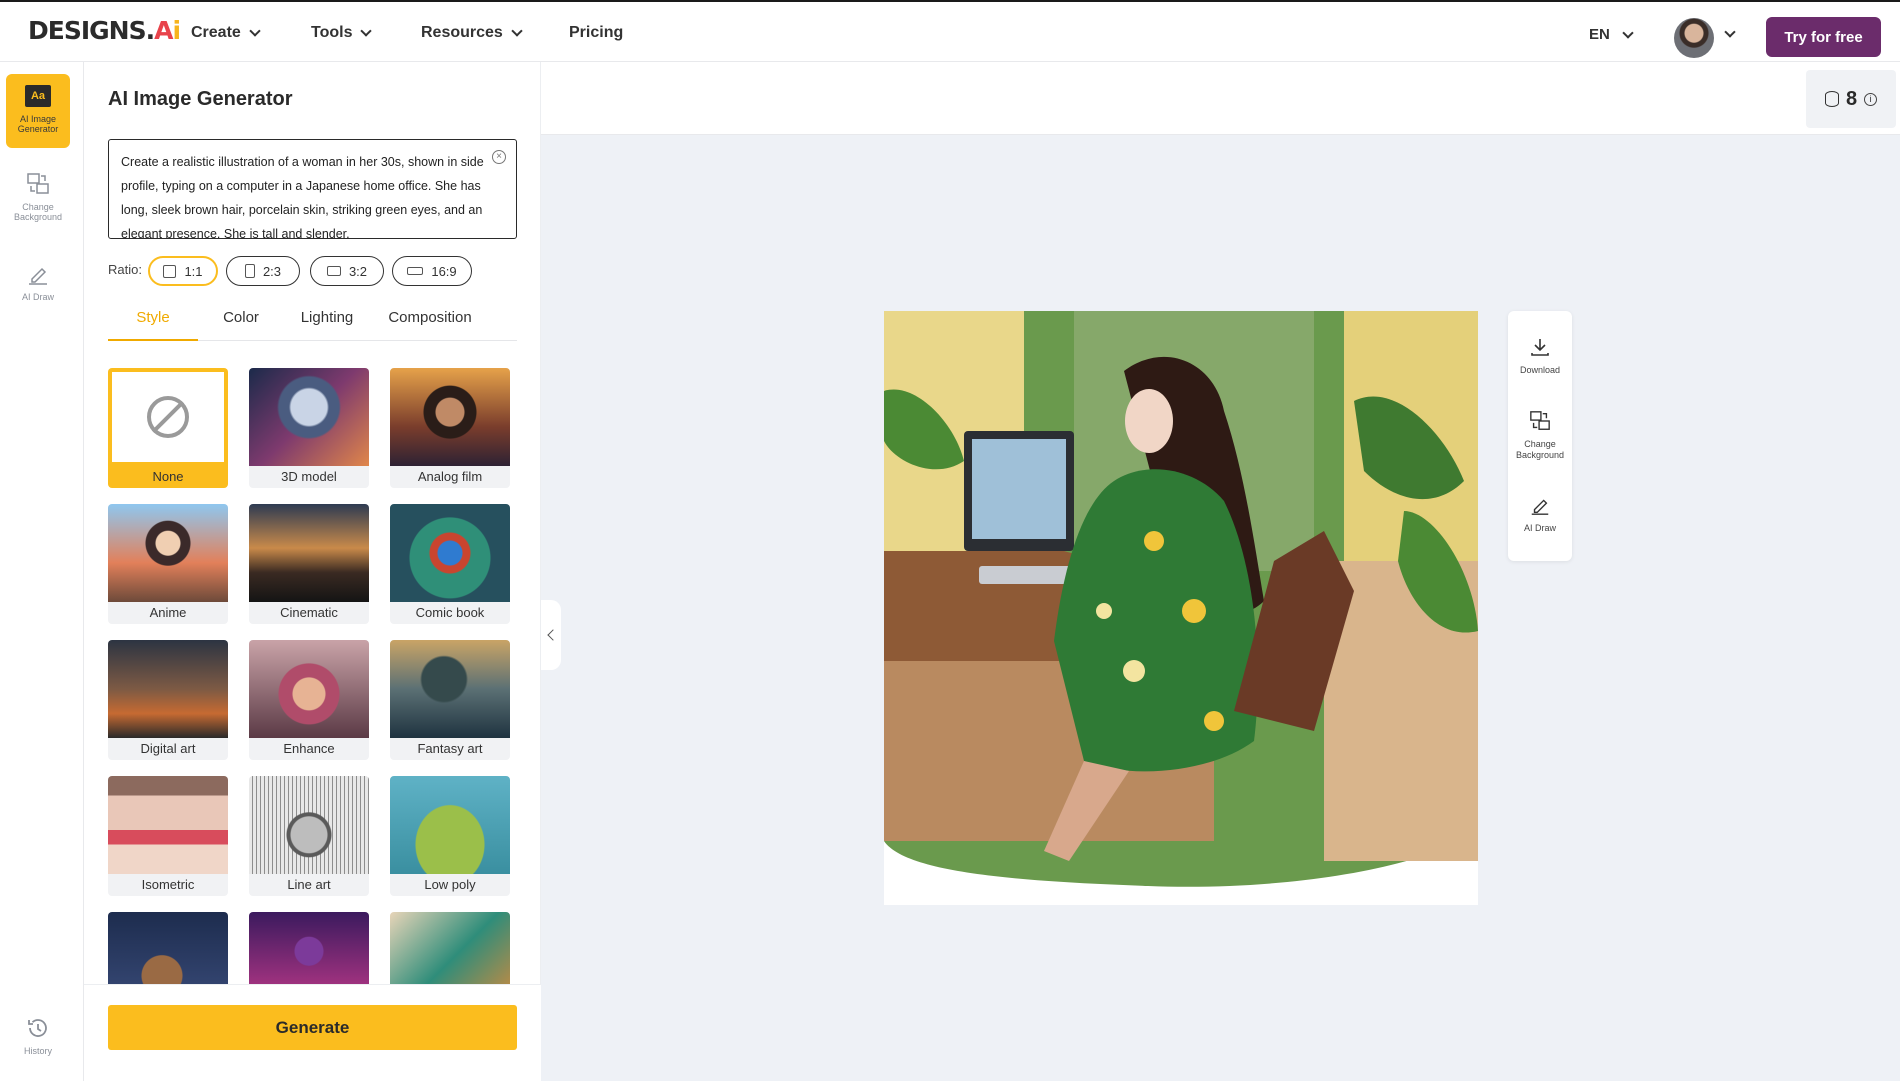 This screenshot has width=1900, height=1081. I want to click on rail-item-history: History, so click(38, 1043).